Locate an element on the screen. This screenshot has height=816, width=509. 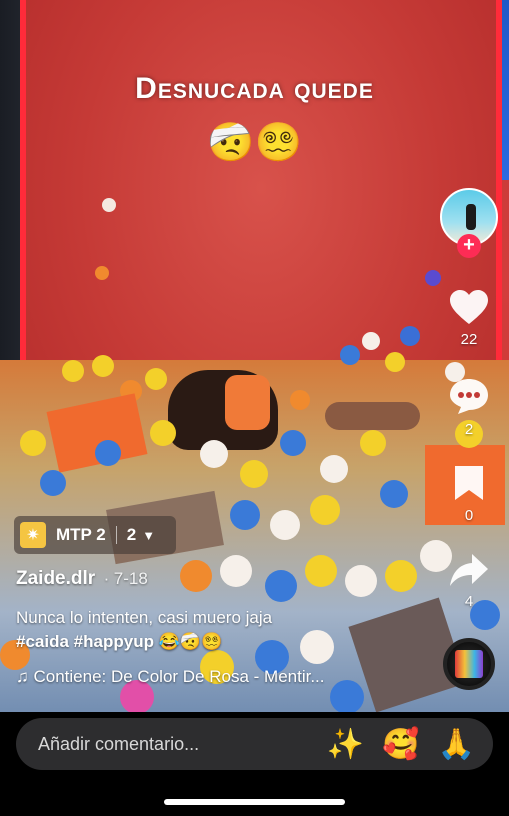
comment-button: 2 is located at coordinates (469, 407).